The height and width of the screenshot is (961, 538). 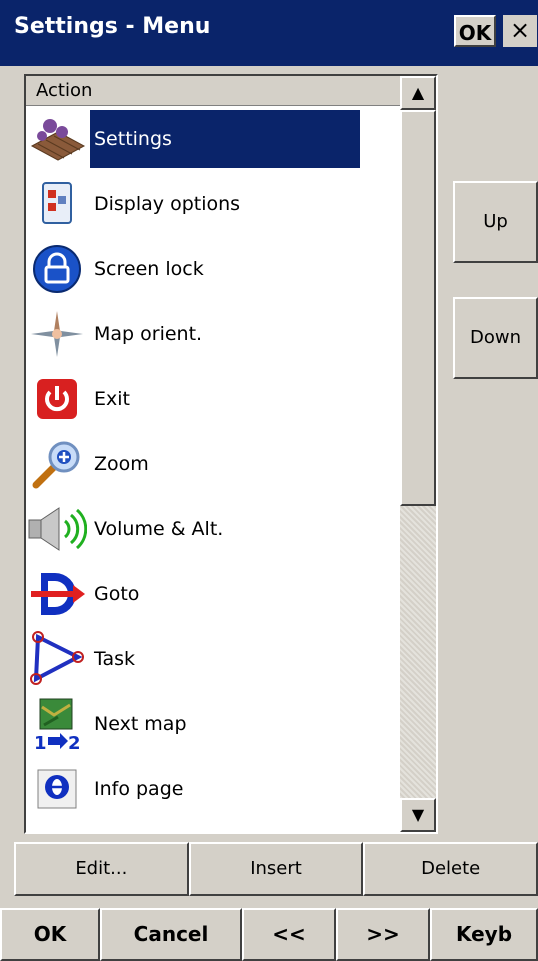 What do you see at coordinates (383, 934) in the screenshot?
I see `next-button: >>` at bounding box center [383, 934].